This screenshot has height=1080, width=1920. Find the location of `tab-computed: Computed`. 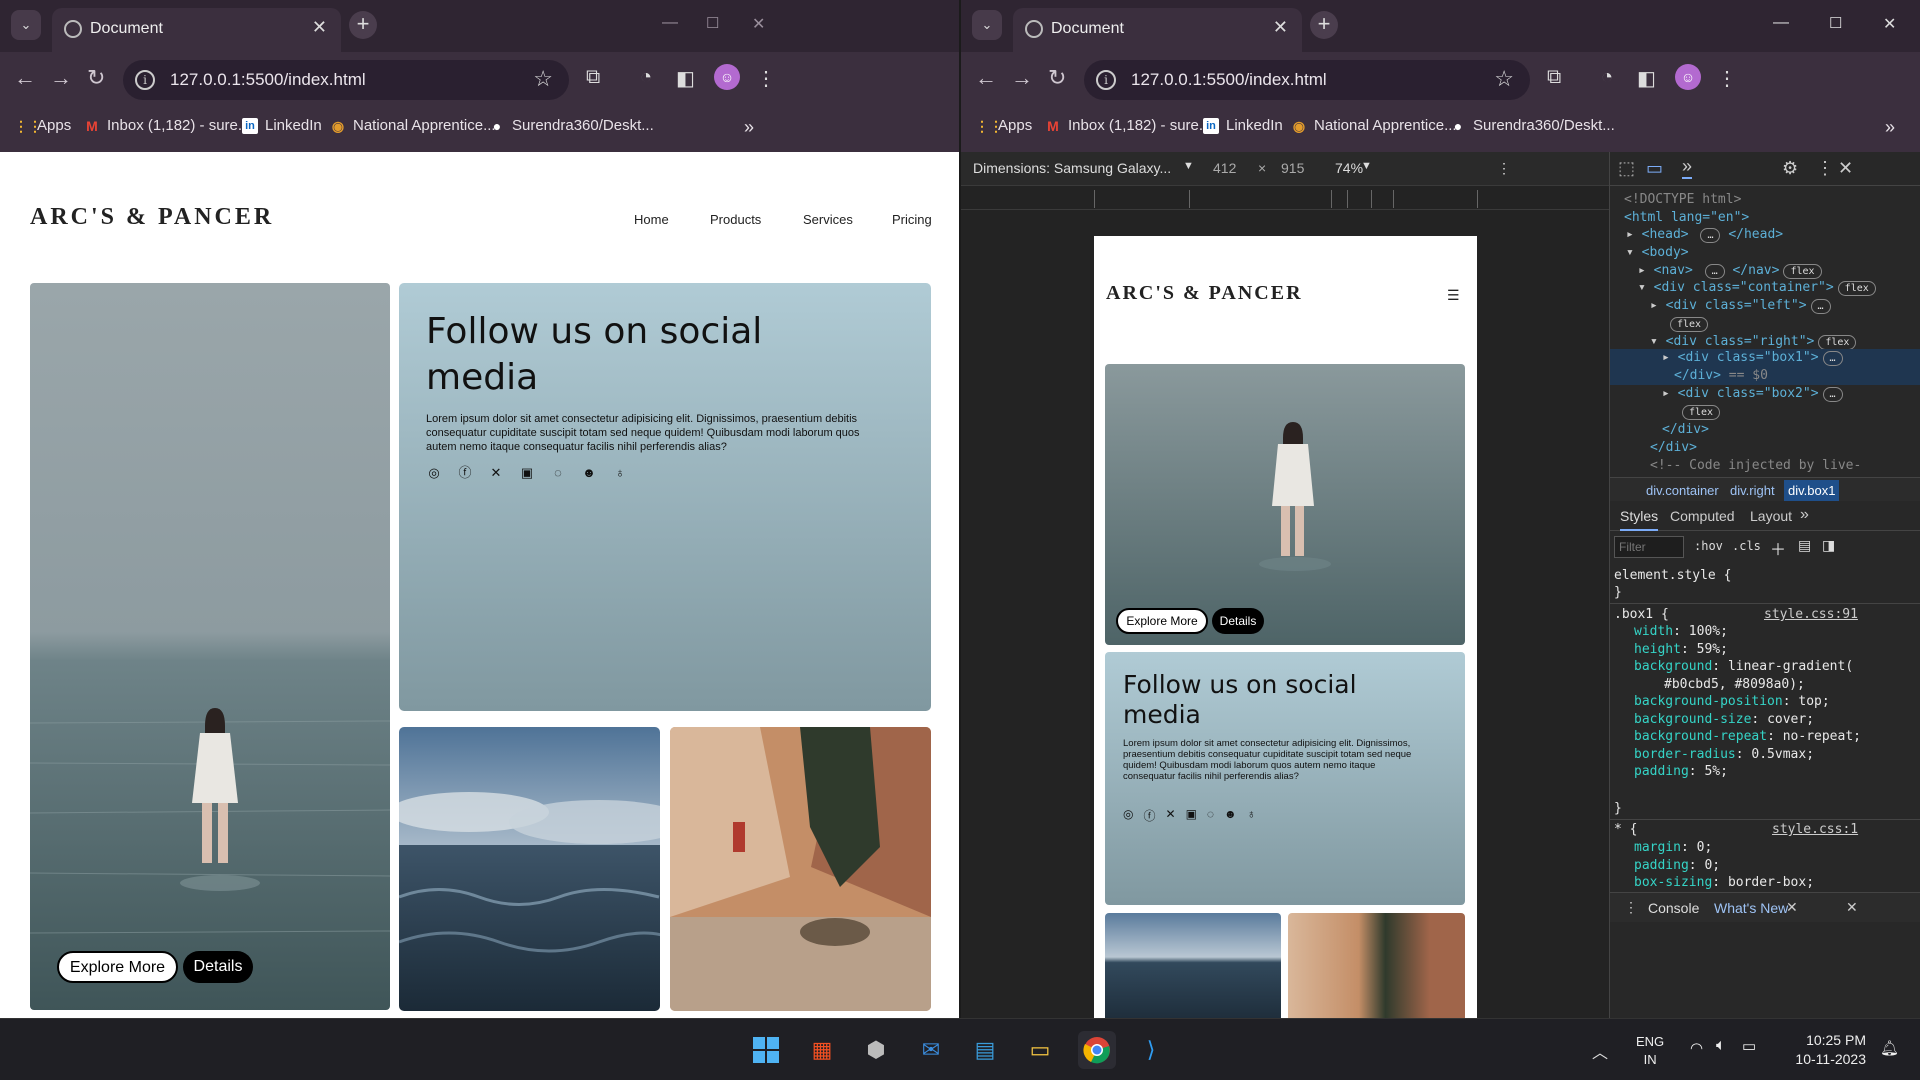

tab-computed: Computed is located at coordinates (1702, 516).